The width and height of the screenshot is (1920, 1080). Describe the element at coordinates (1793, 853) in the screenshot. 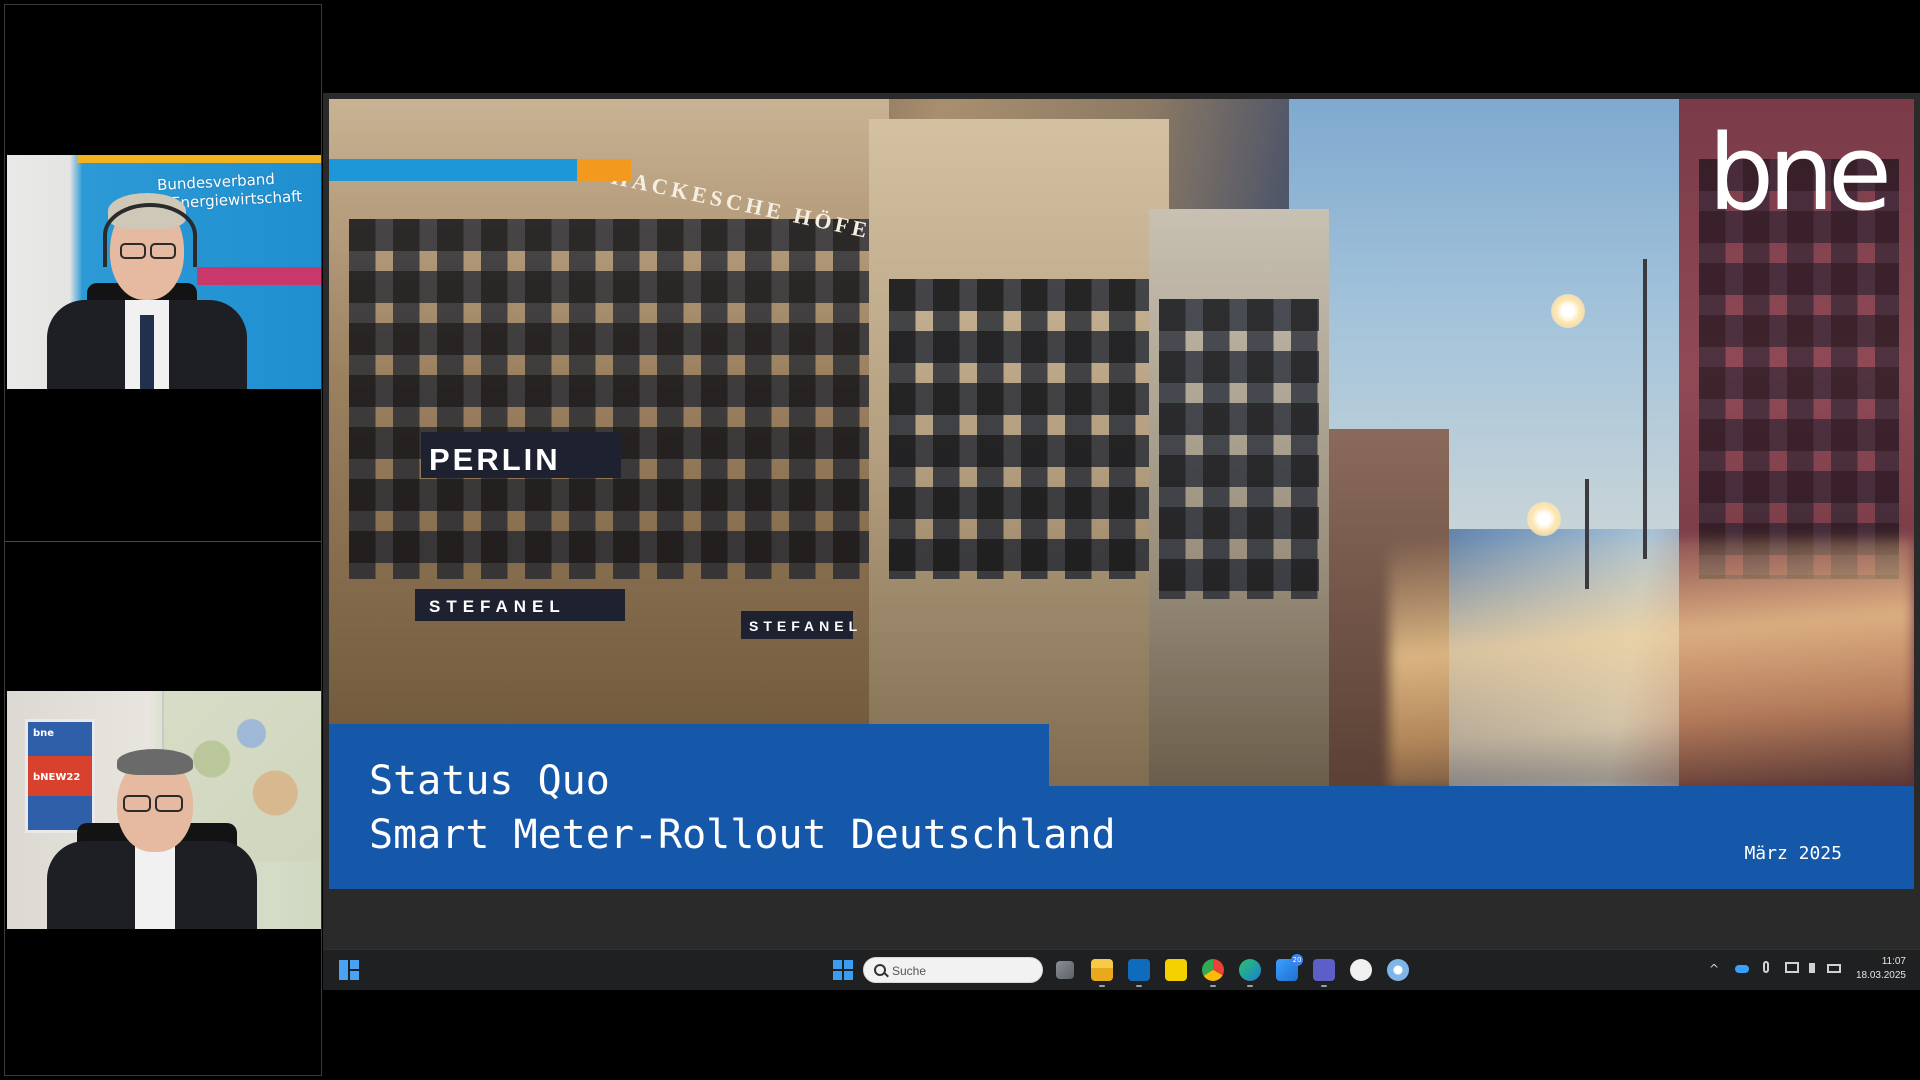

I see `slide-date: März 2025` at that location.